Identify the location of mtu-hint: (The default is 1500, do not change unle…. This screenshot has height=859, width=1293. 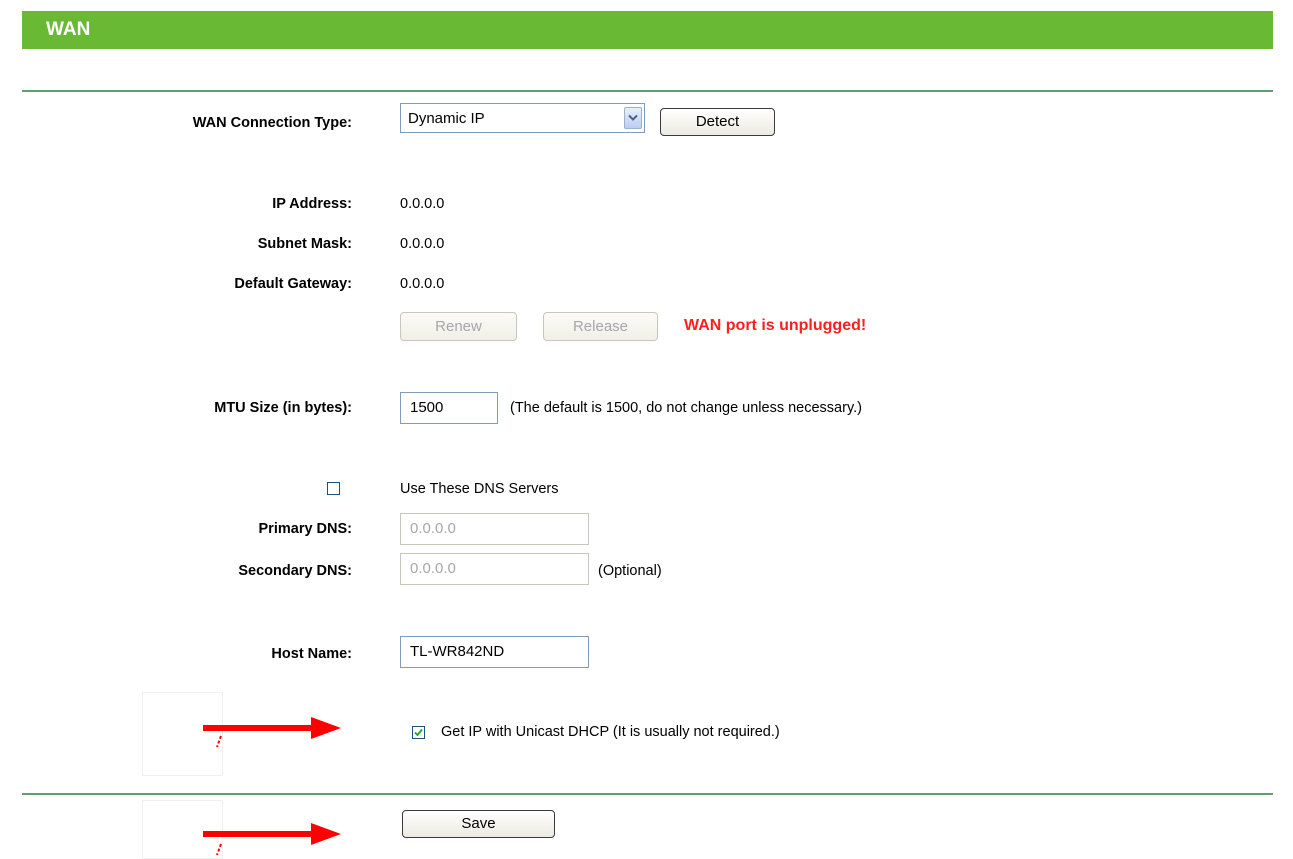
(686, 408).